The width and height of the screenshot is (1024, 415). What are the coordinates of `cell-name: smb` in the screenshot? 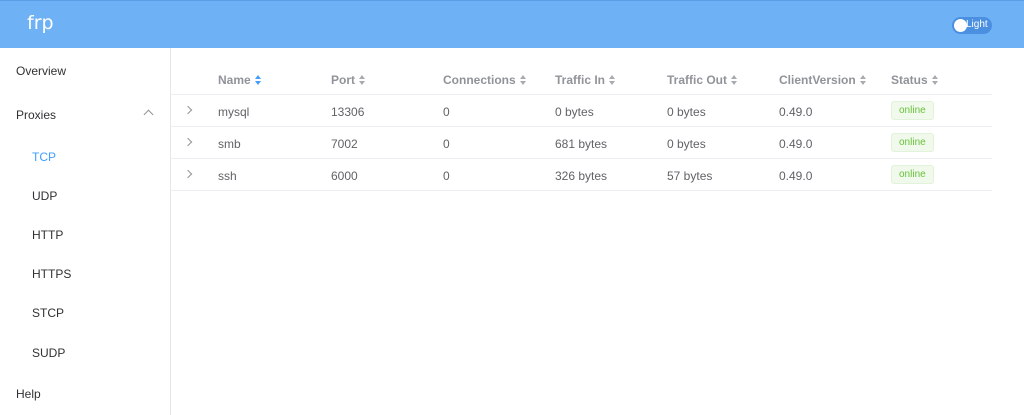 It's located at (229, 144).